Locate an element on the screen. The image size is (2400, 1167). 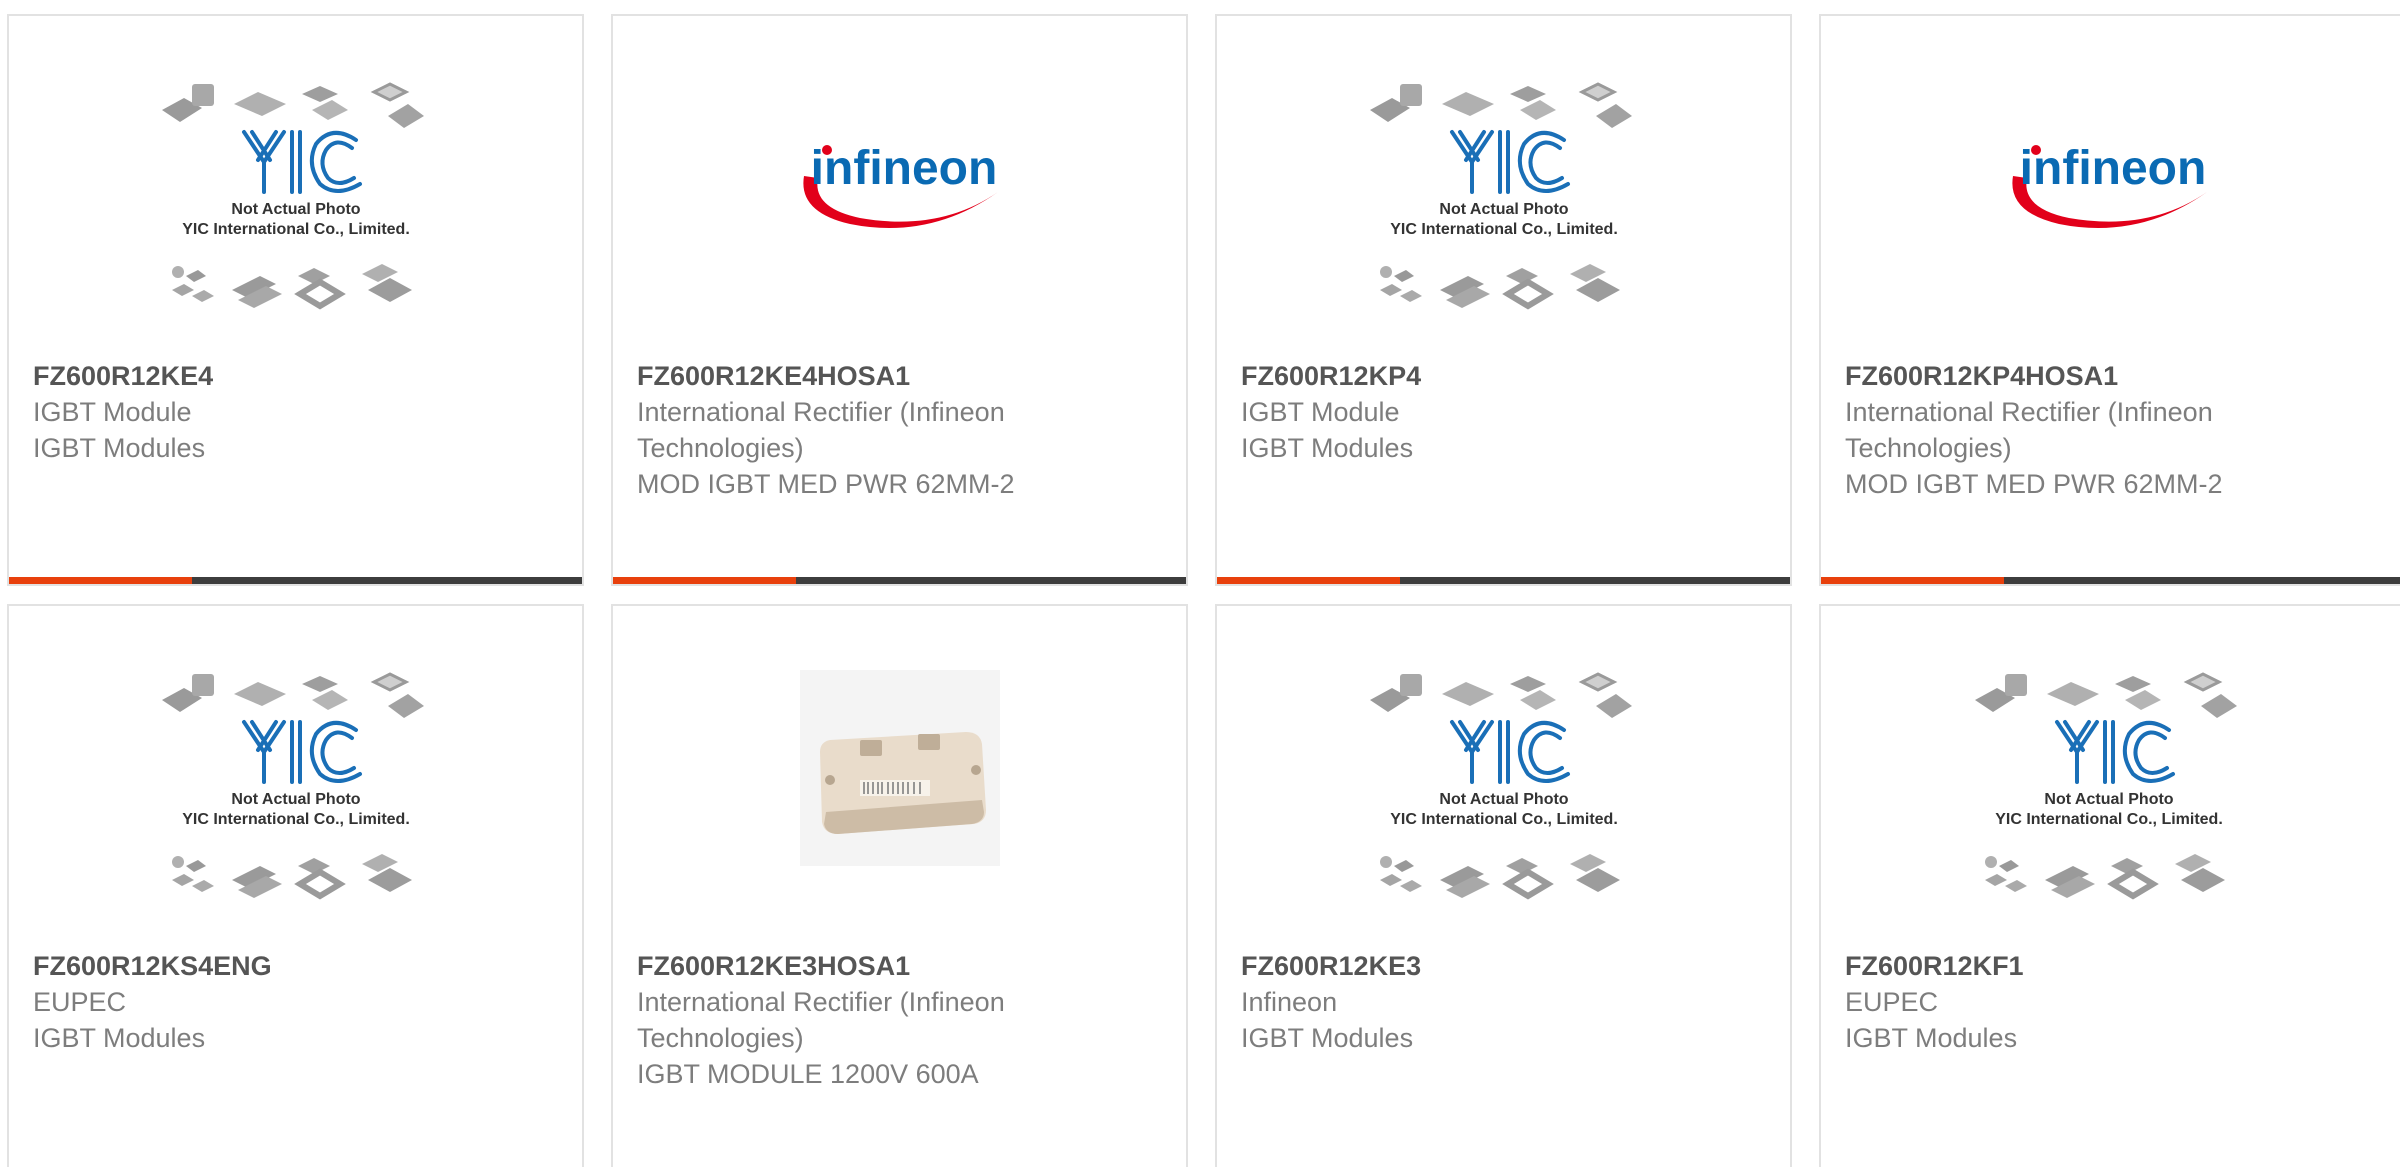
description: IGBT MODULE 1200V 600A is located at coordinates (808, 1074).